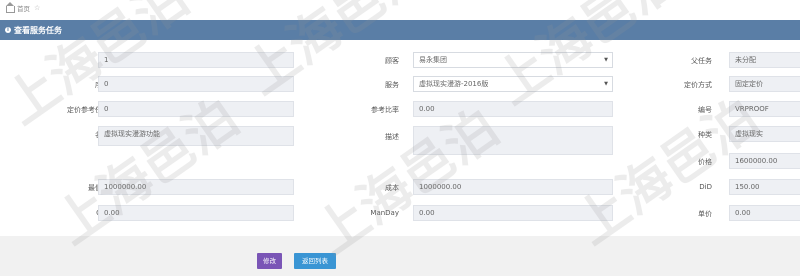  Describe the element at coordinates (196, 136) in the screenshot. I see `name-field: 虚拟现实漫游功能` at that location.